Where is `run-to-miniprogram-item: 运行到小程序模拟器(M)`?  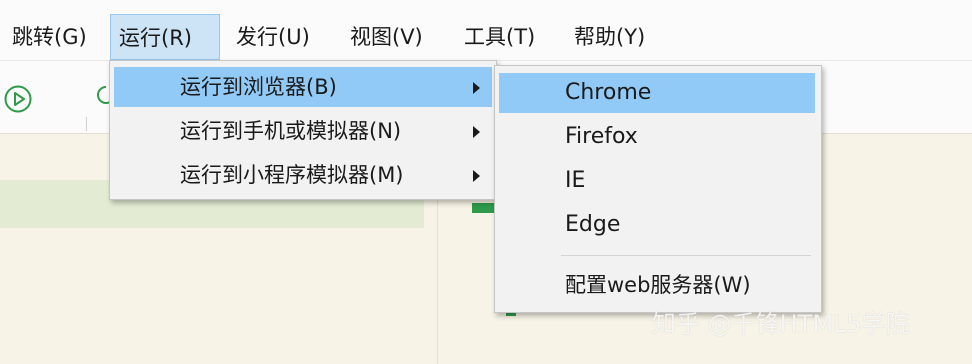
run-to-miniprogram-item: 运行到小程序模拟器(M) is located at coordinates (303, 175).